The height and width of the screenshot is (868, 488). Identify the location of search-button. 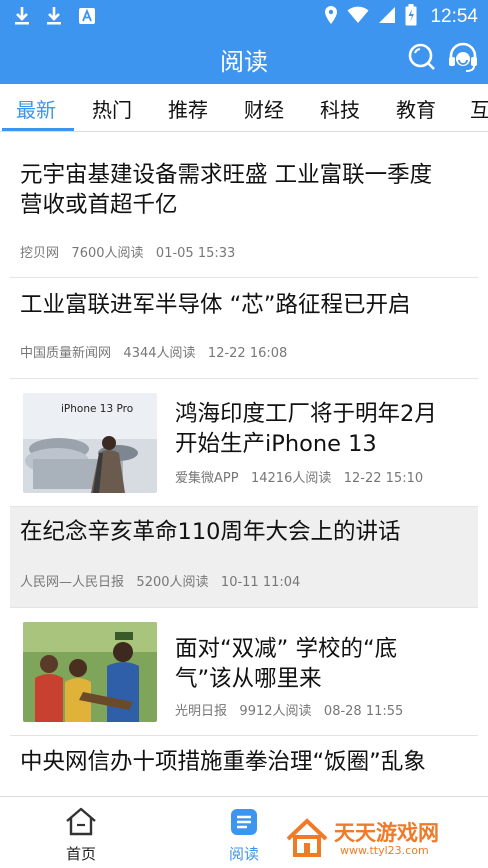
(422, 59).